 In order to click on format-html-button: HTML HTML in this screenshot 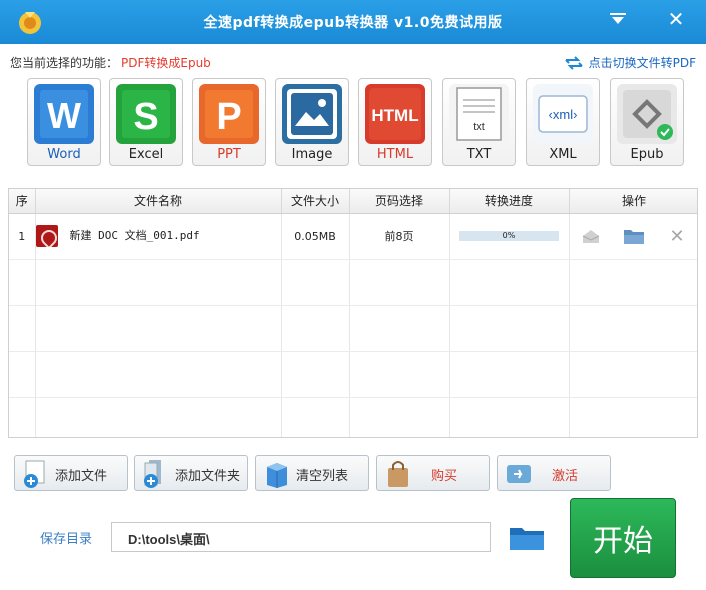, I will do `click(395, 122)`.